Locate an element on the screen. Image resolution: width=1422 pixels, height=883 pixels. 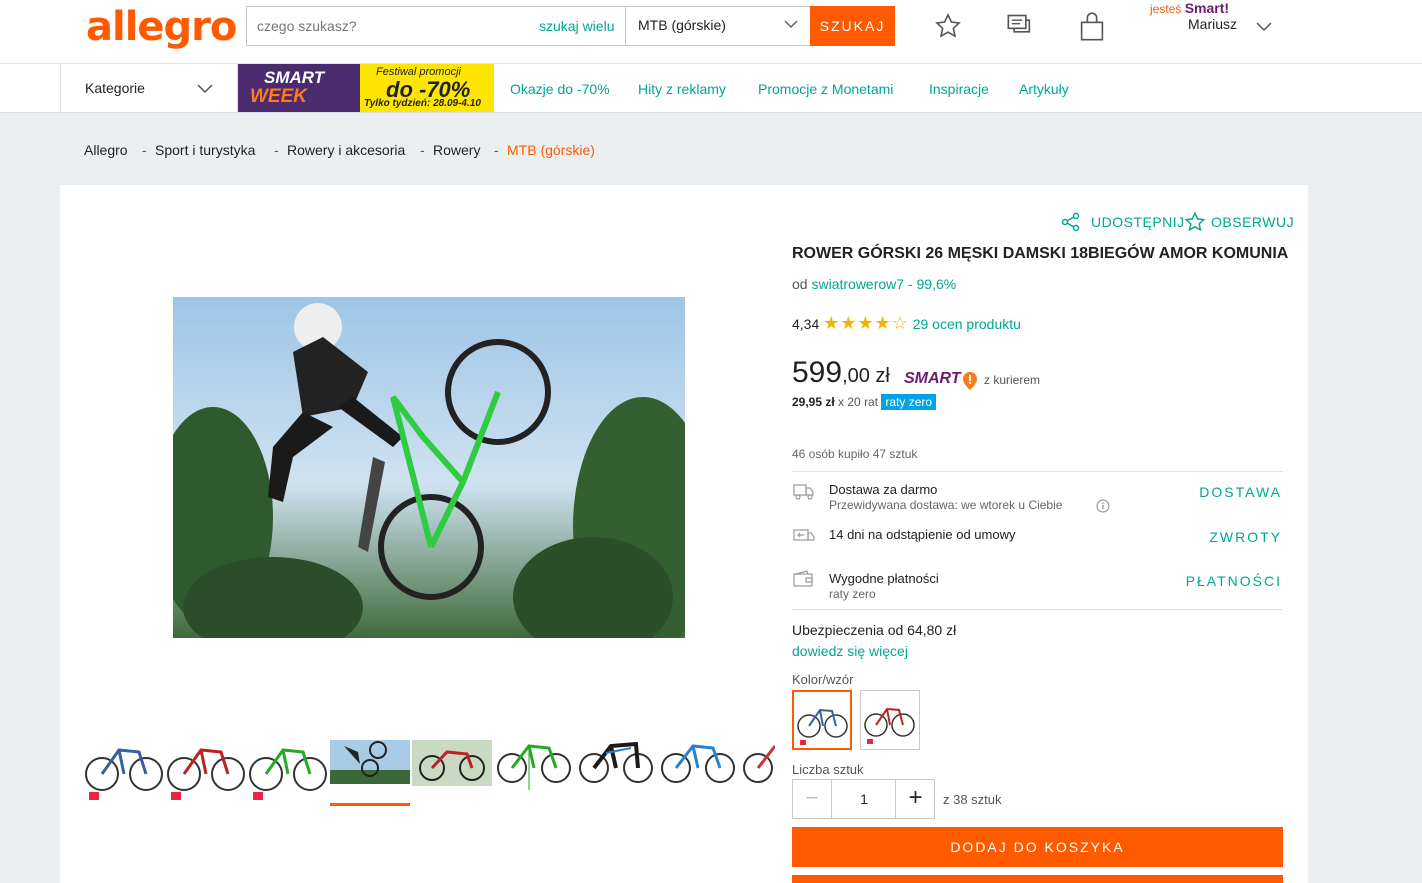
seller-info: od swiatrowerow7 - 99,6% is located at coordinates (874, 284).